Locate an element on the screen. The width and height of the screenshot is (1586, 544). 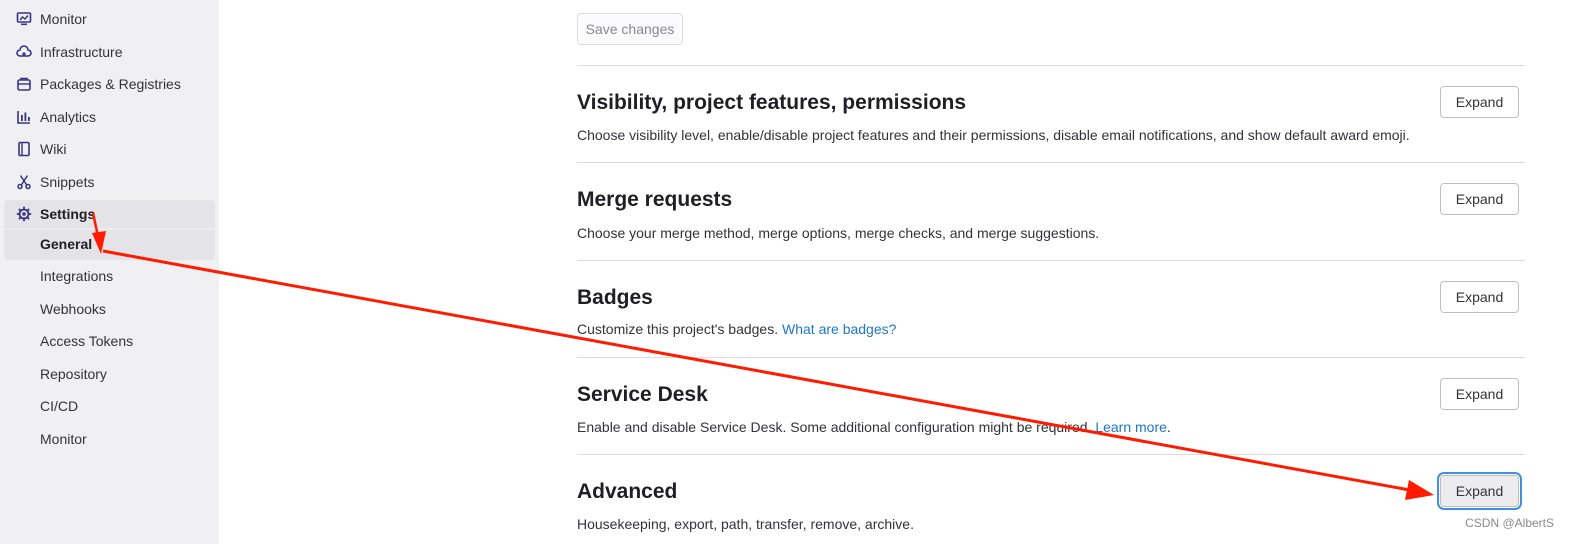
scissors-icon is located at coordinates (24, 182).